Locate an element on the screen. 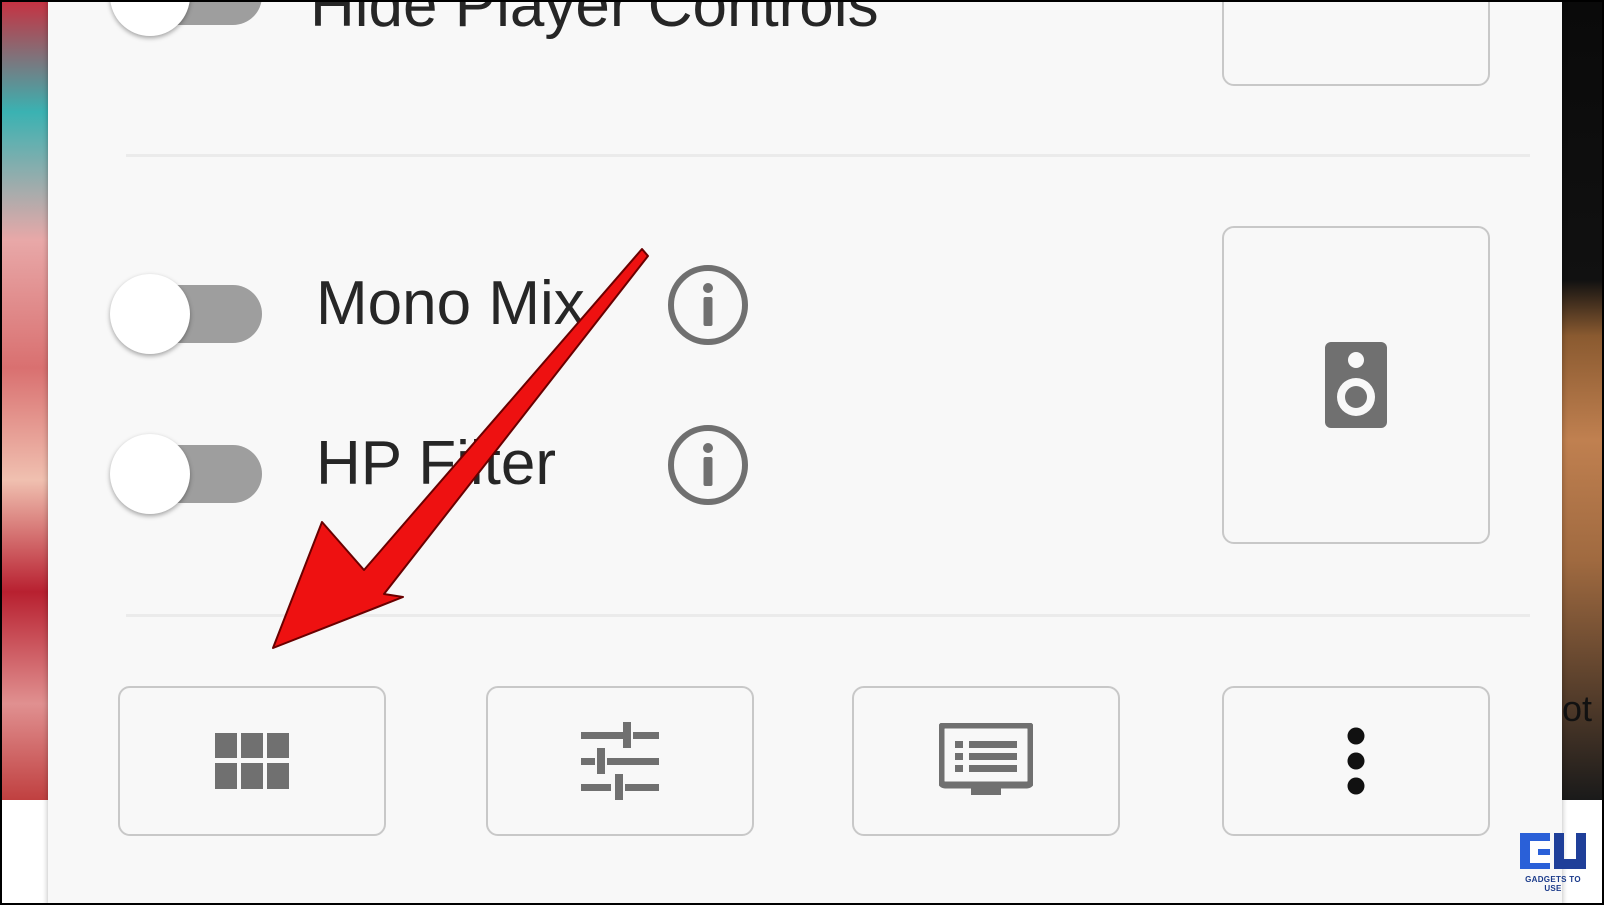  speaker-icon is located at coordinates (1356, 385).